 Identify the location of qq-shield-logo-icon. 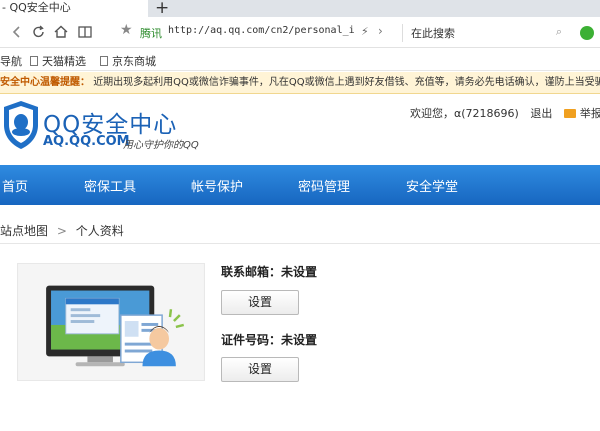
(21, 125).